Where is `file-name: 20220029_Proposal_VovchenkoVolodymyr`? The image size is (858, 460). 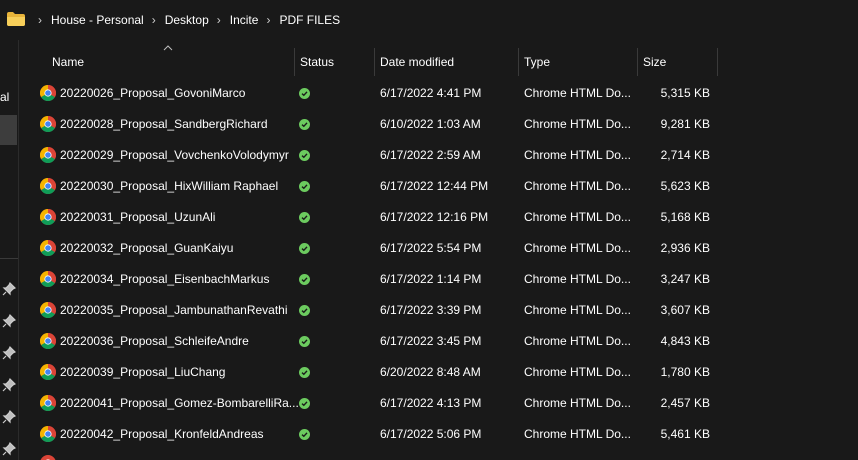
file-name: 20220029_Proposal_VovchenkoVolodymyr is located at coordinates (180, 155).